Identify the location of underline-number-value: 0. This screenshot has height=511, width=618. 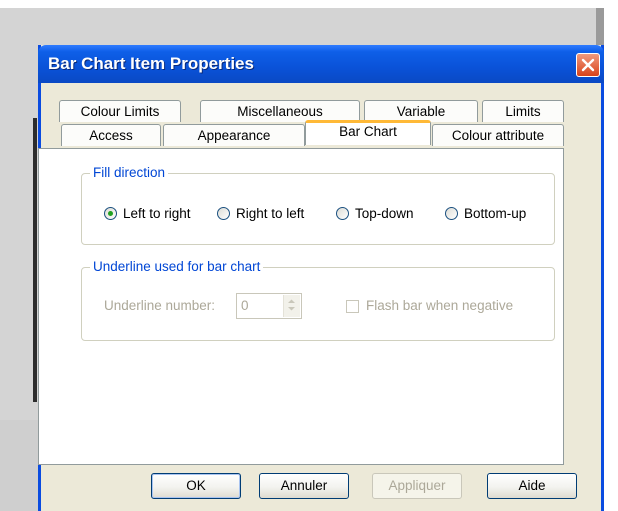
(245, 305).